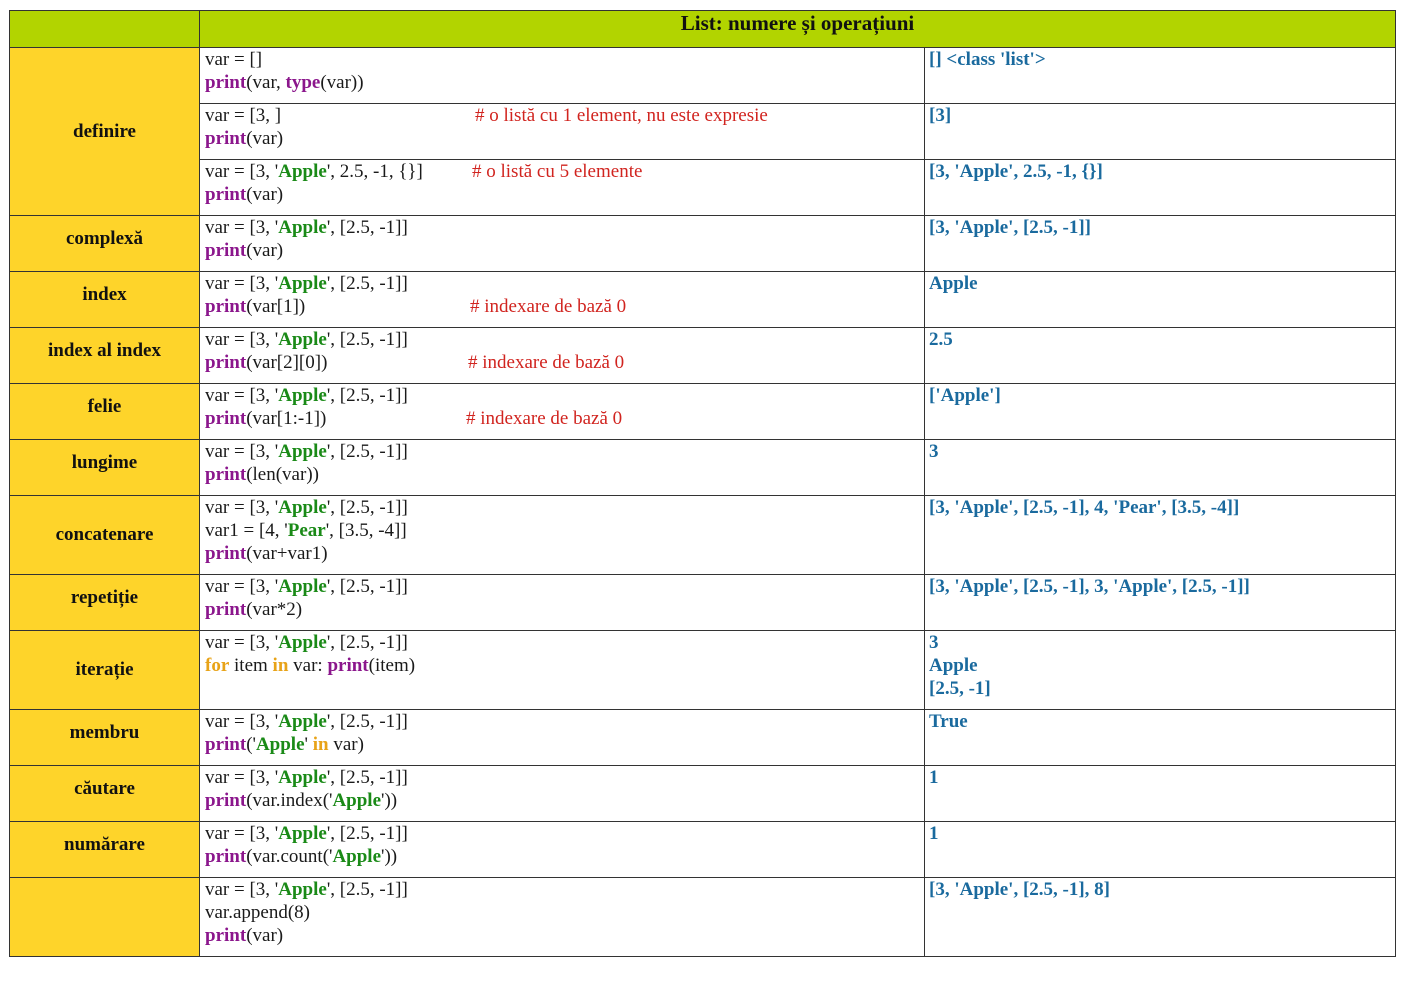 The height and width of the screenshot is (992, 1403). What do you see at coordinates (276, 306) in the screenshot?
I see `code-text: (var[1])` at bounding box center [276, 306].